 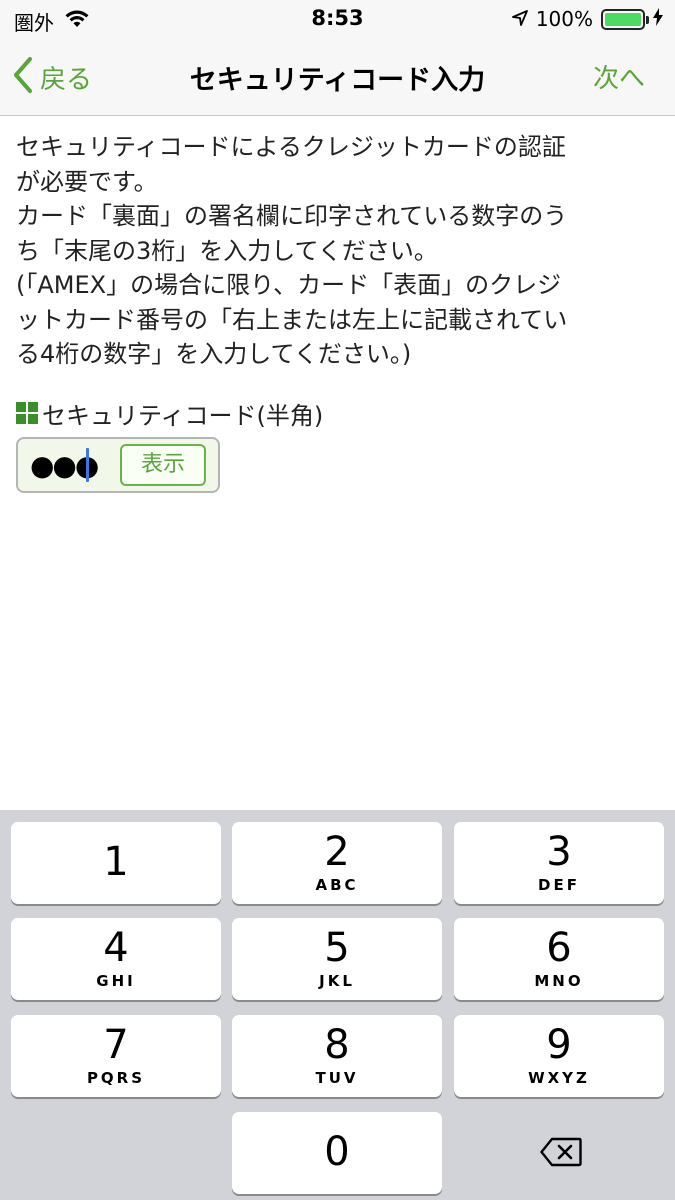 What do you see at coordinates (337, 80) in the screenshot?
I see `page-title: セキュリティコード入力` at bounding box center [337, 80].